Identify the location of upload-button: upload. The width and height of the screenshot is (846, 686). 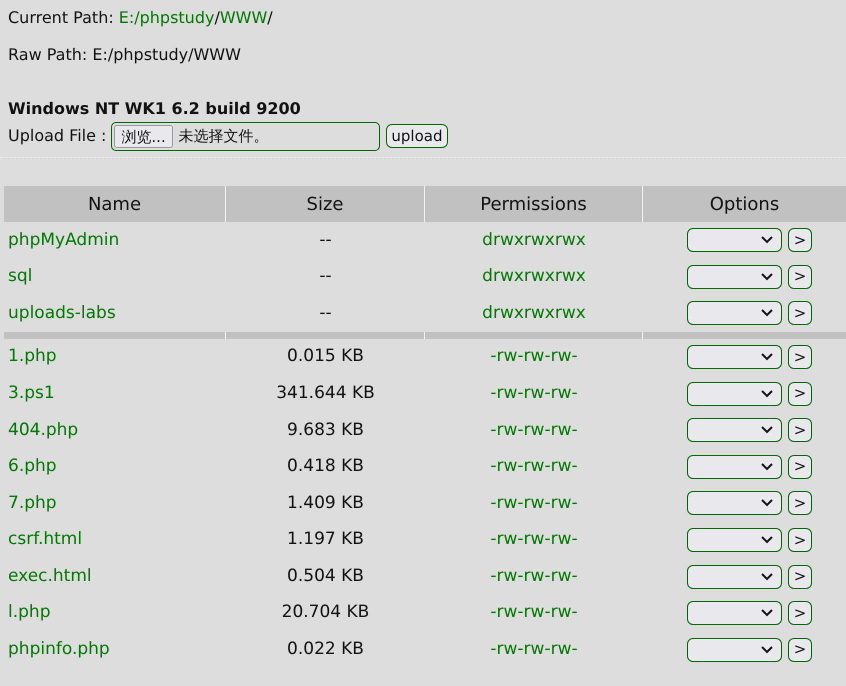
(417, 136).